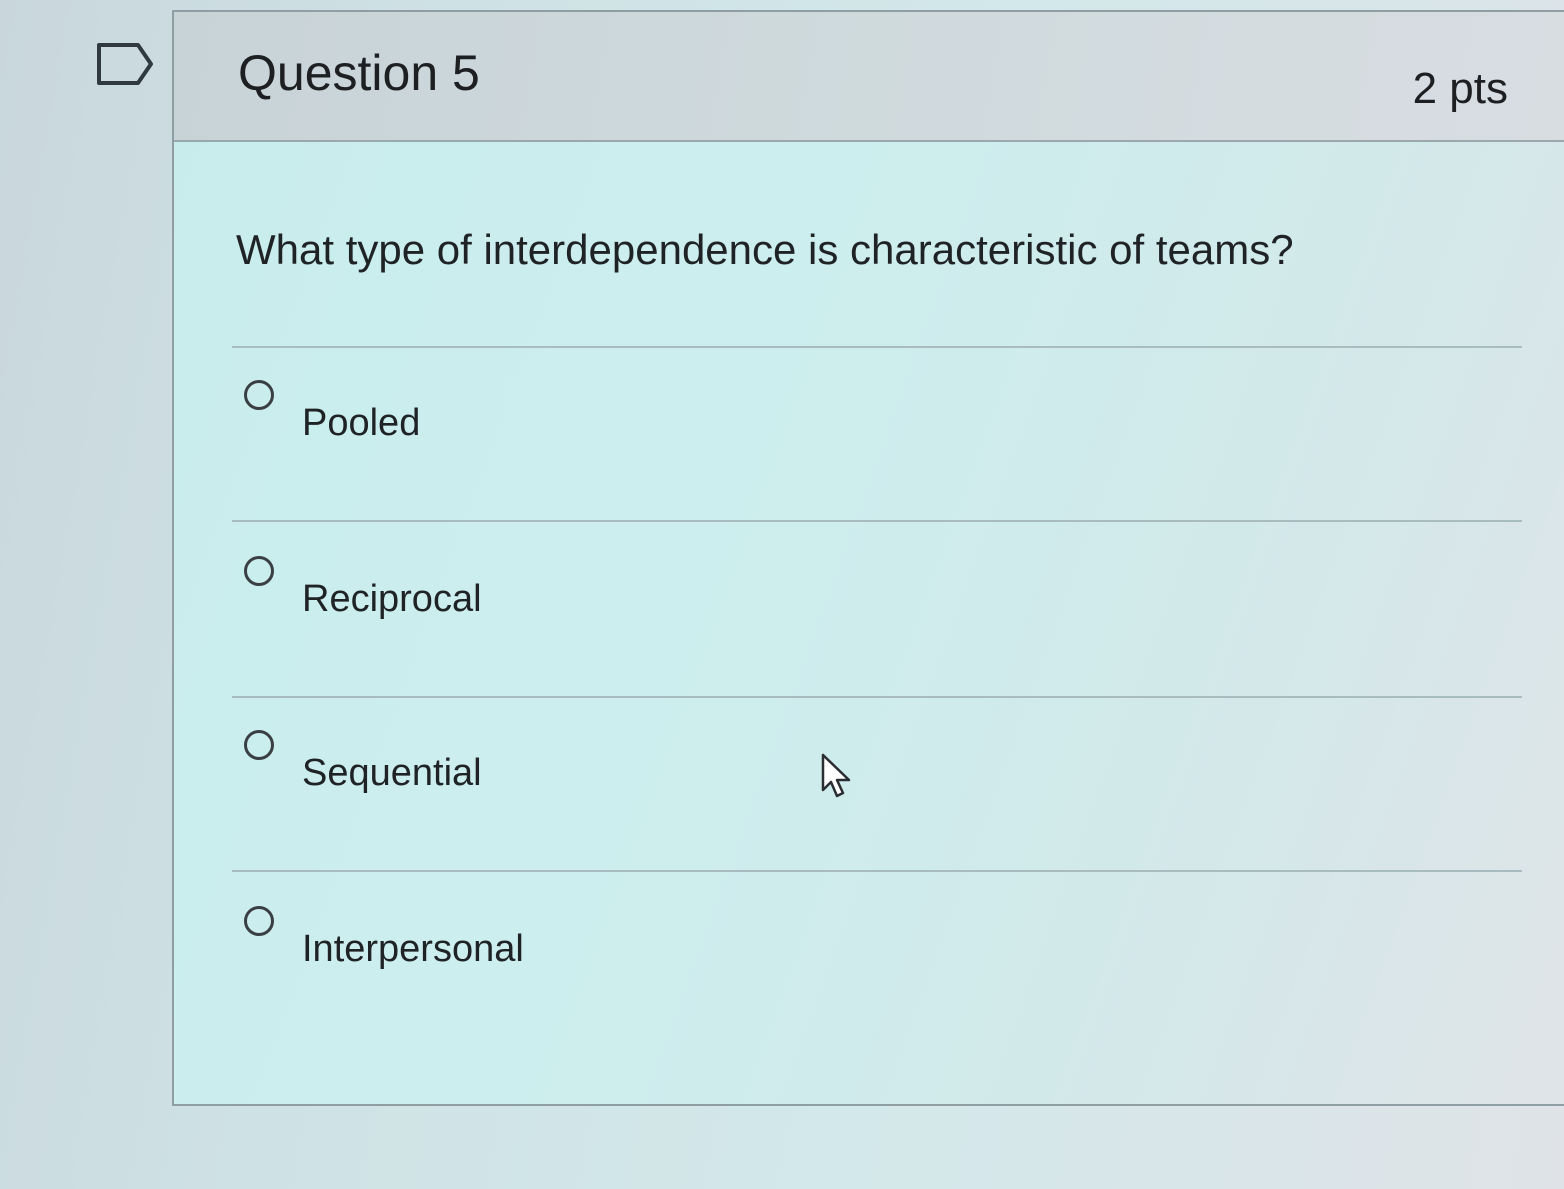  I want to click on answer-label: Interpersonal, so click(413, 949).